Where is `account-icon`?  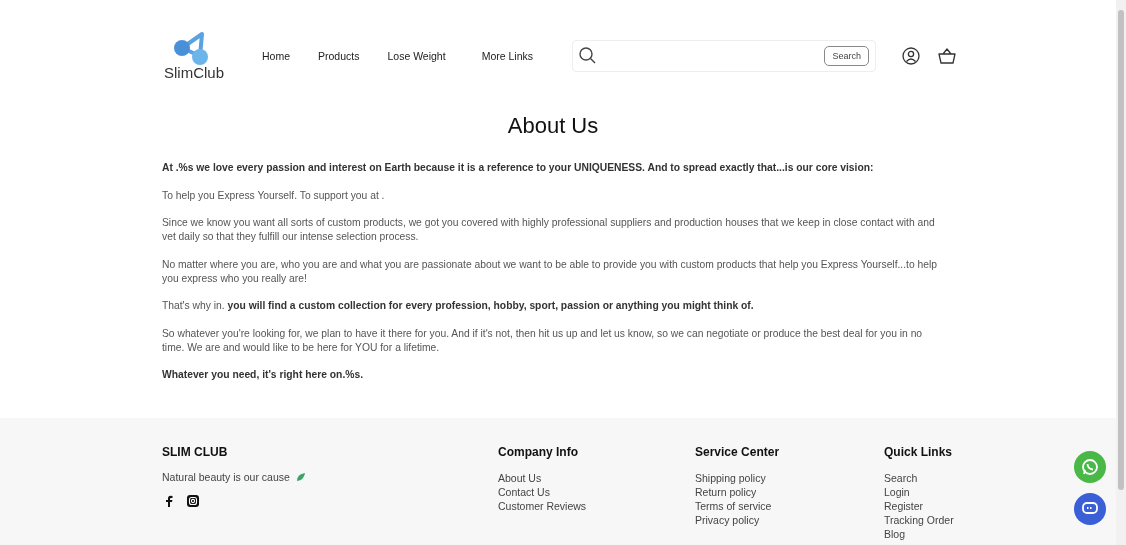
account-icon is located at coordinates (911, 55).